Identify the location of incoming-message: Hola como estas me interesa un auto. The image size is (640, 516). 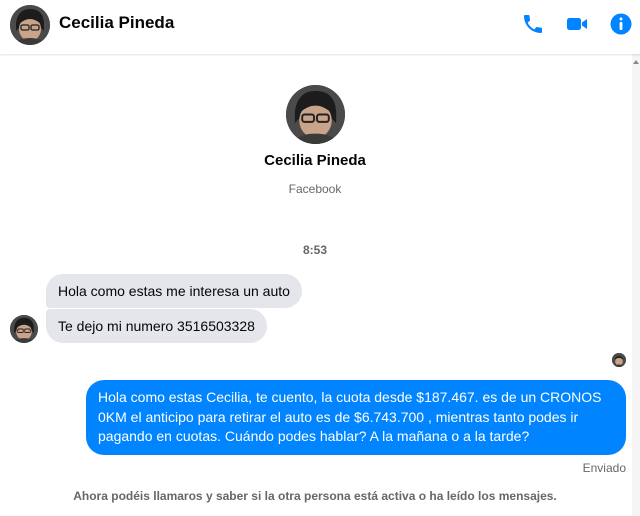
(174, 291).